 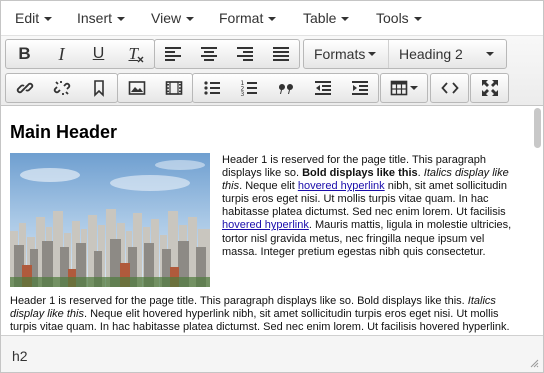 What do you see at coordinates (340, 54) in the screenshot?
I see `formats-label: Formats` at bounding box center [340, 54].